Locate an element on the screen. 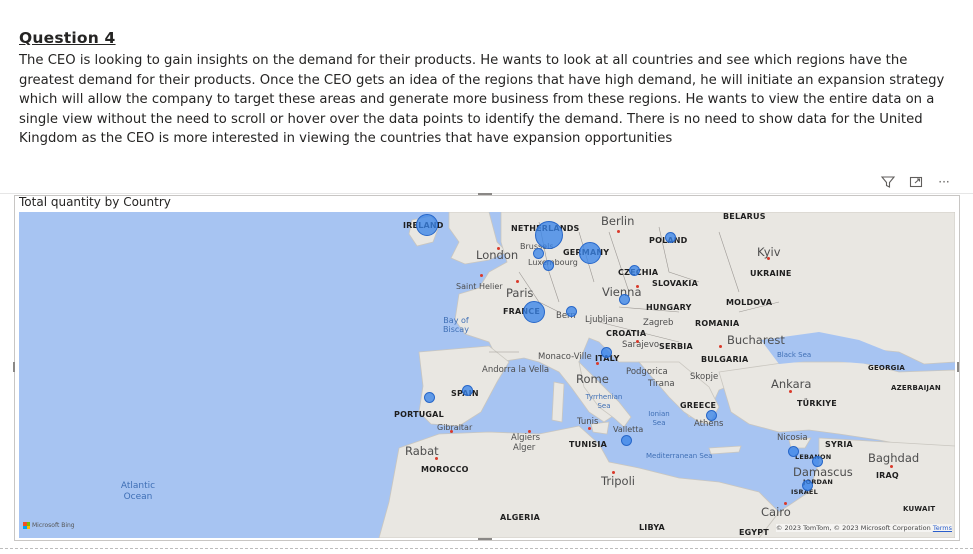  map-label-city: Bucharest is located at coordinates (756, 340).